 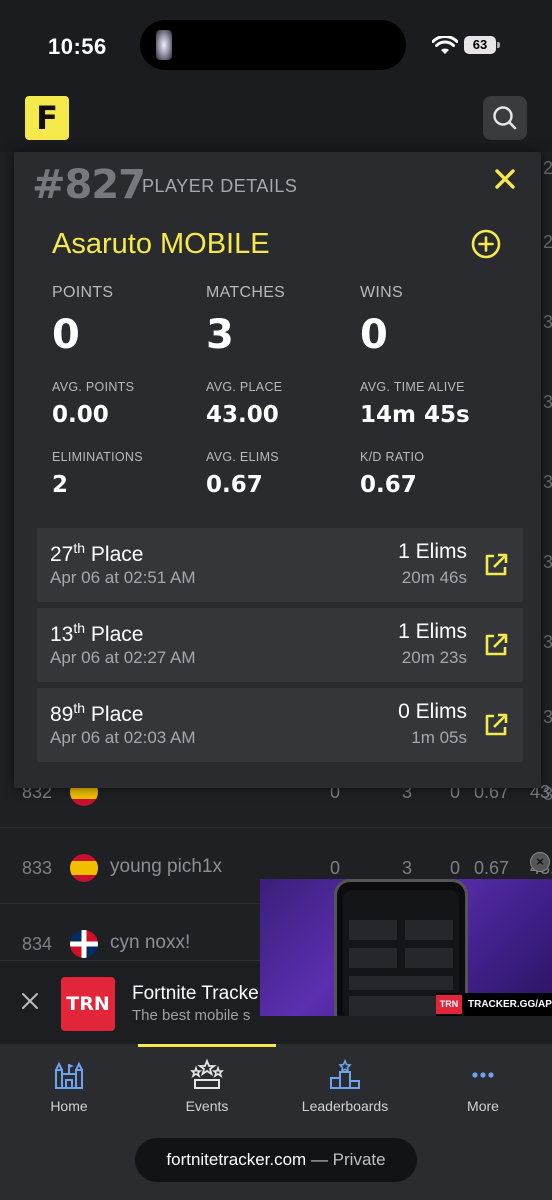 I want to click on match-date: Apr 06 at 02:03 AM, so click(x=123, y=737).